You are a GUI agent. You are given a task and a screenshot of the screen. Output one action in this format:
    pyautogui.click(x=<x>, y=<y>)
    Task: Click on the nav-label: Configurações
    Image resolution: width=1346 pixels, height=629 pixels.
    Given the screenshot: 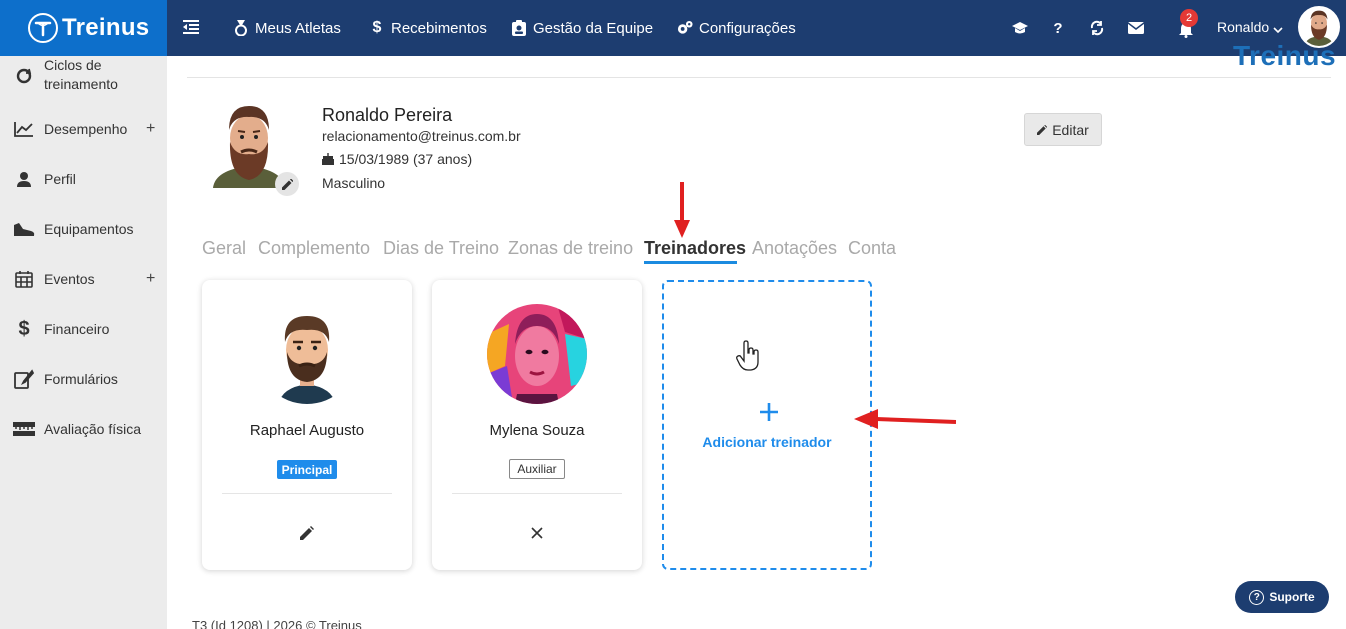 What is the action you would take?
    pyautogui.click(x=747, y=28)
    